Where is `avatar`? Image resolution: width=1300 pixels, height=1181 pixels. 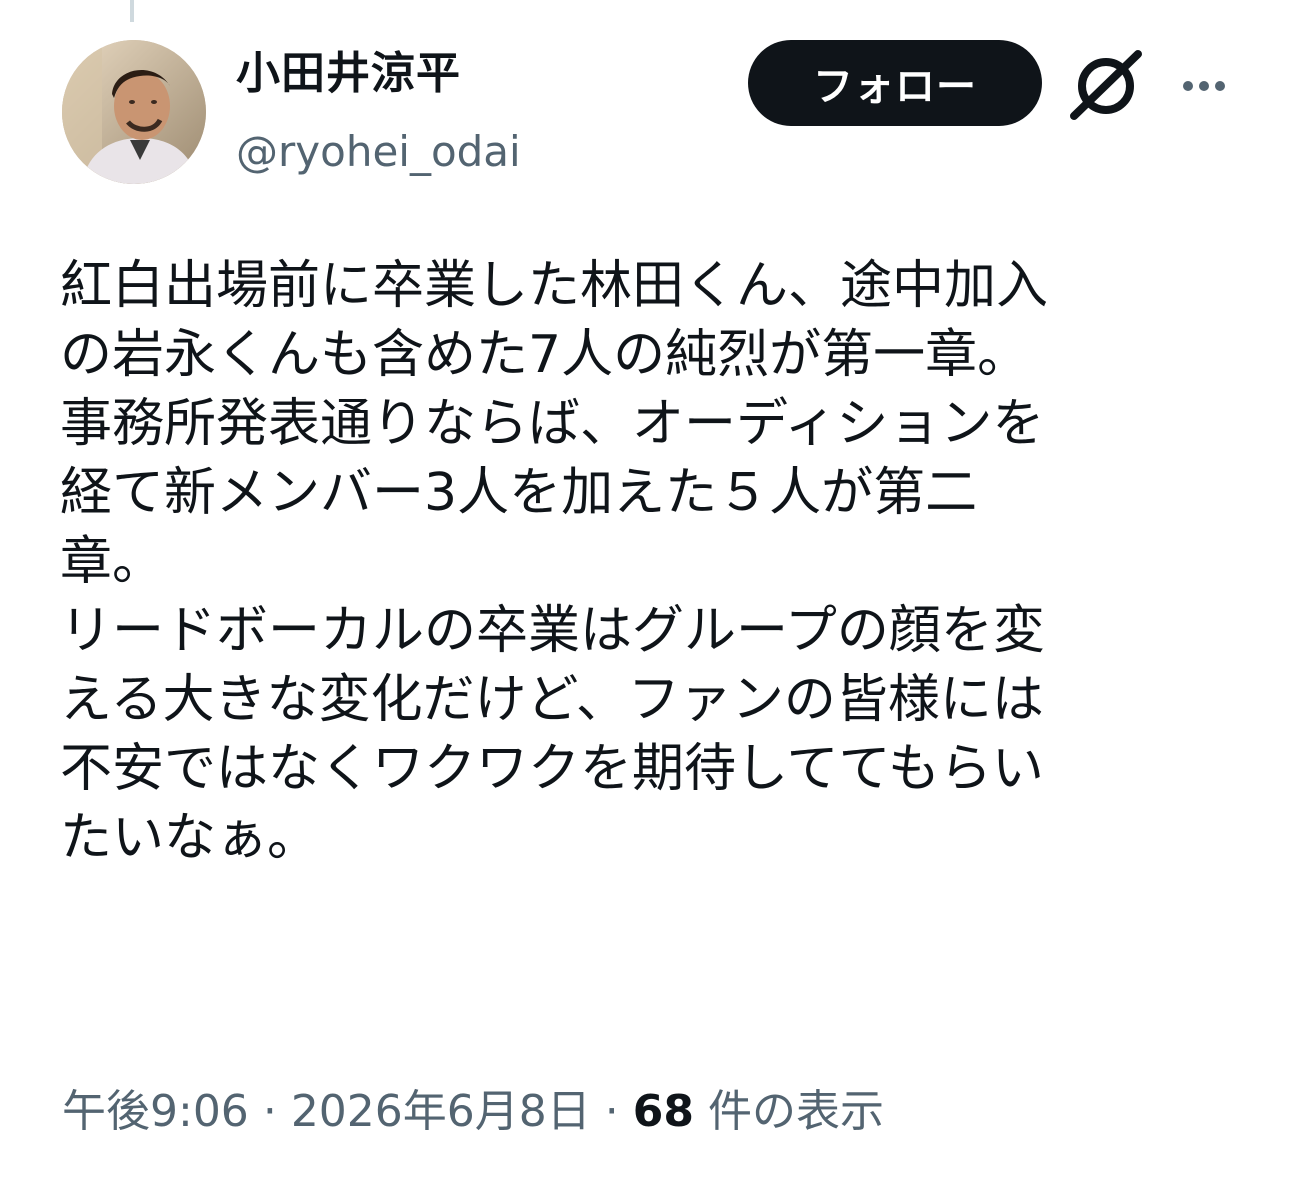 avatar is located at coordinates (134, 112).